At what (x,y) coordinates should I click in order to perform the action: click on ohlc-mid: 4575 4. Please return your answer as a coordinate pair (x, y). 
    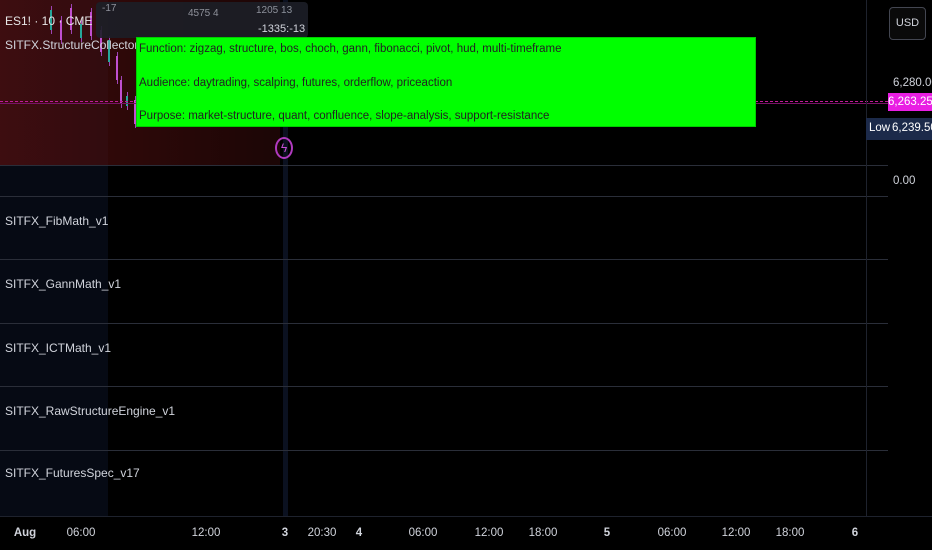
    Looking at the image, I should click on (203, 13).